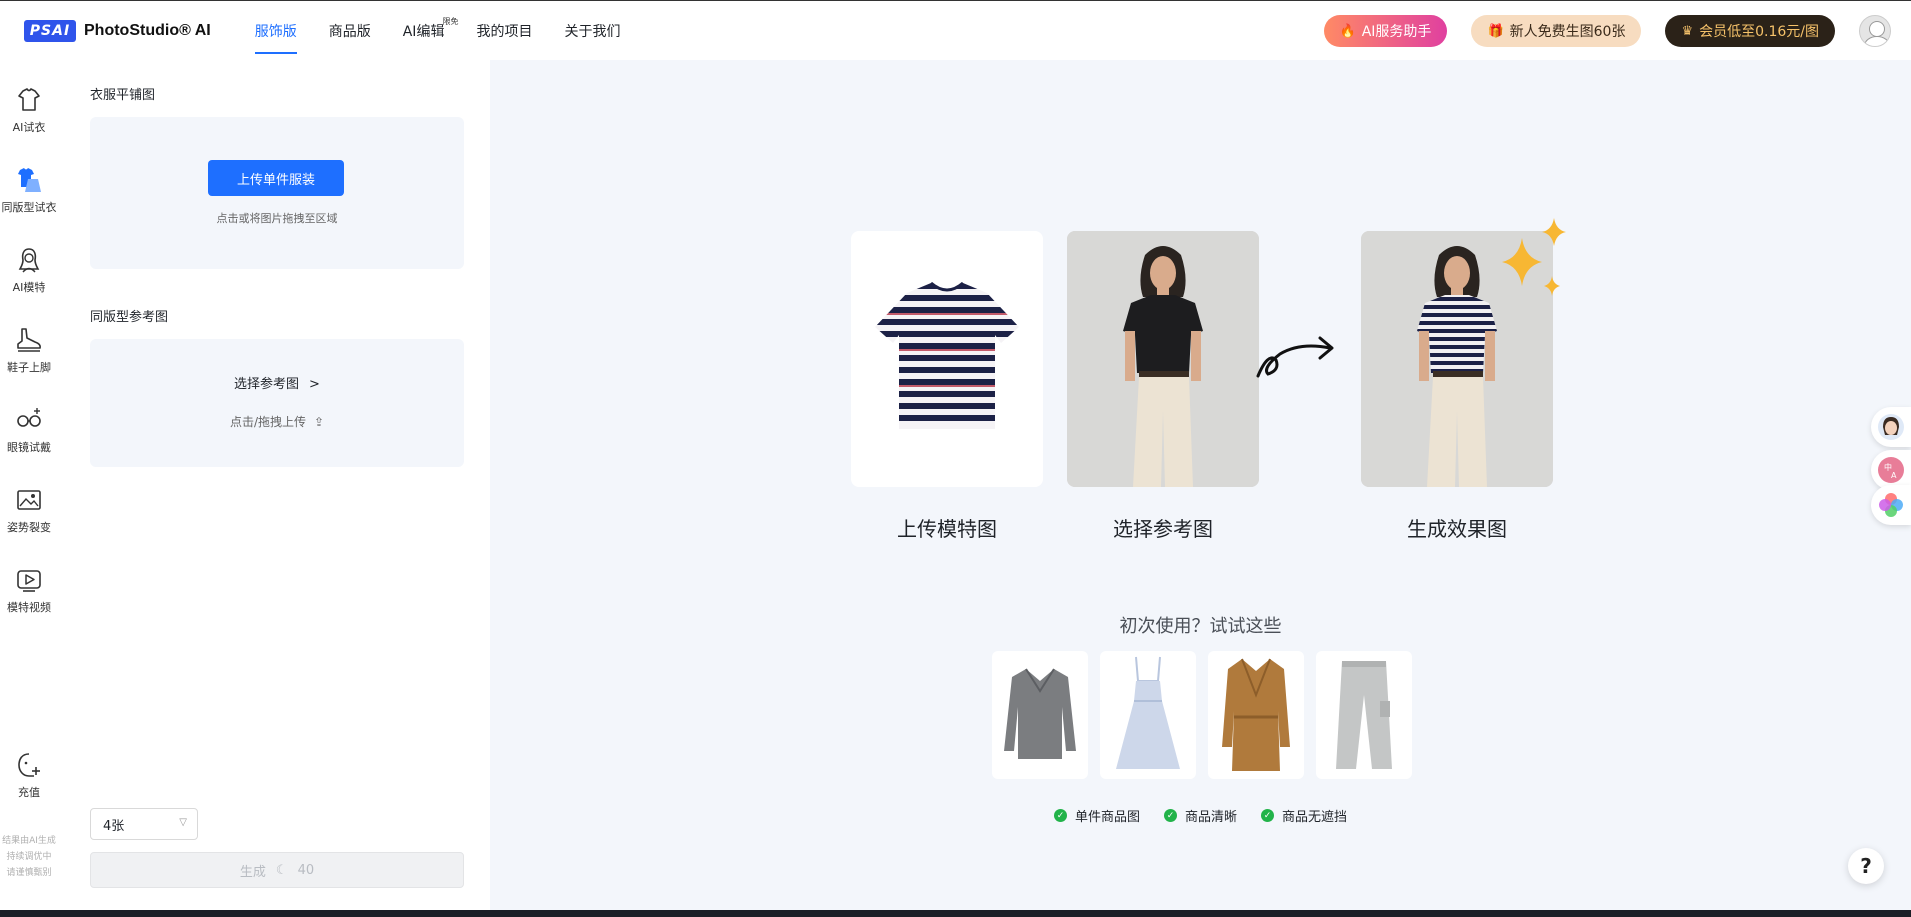 Image resolution: width=1911 pixels, height=917 pixels. I want to click on user-avatar, so click(1875, 31).